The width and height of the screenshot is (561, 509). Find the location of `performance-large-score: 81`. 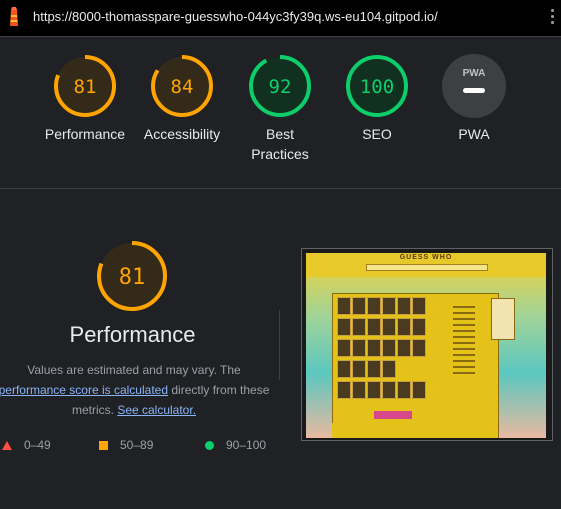

performance-large-score: 81 is located at coordinates (132, 277).